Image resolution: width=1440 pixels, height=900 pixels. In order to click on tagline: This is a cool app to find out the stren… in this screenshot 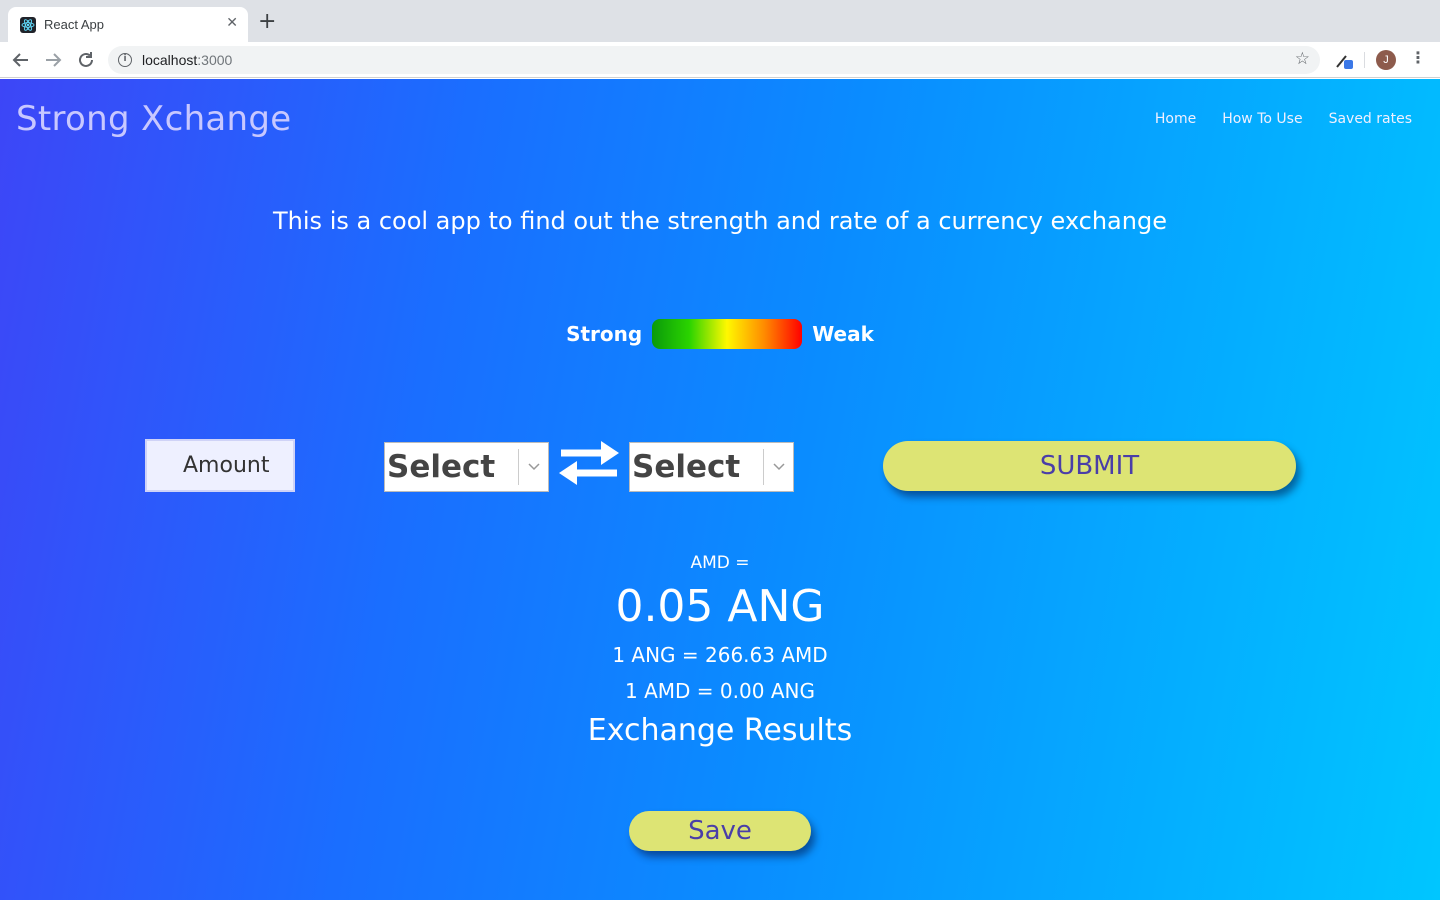, I will do `click(720, 221)`.